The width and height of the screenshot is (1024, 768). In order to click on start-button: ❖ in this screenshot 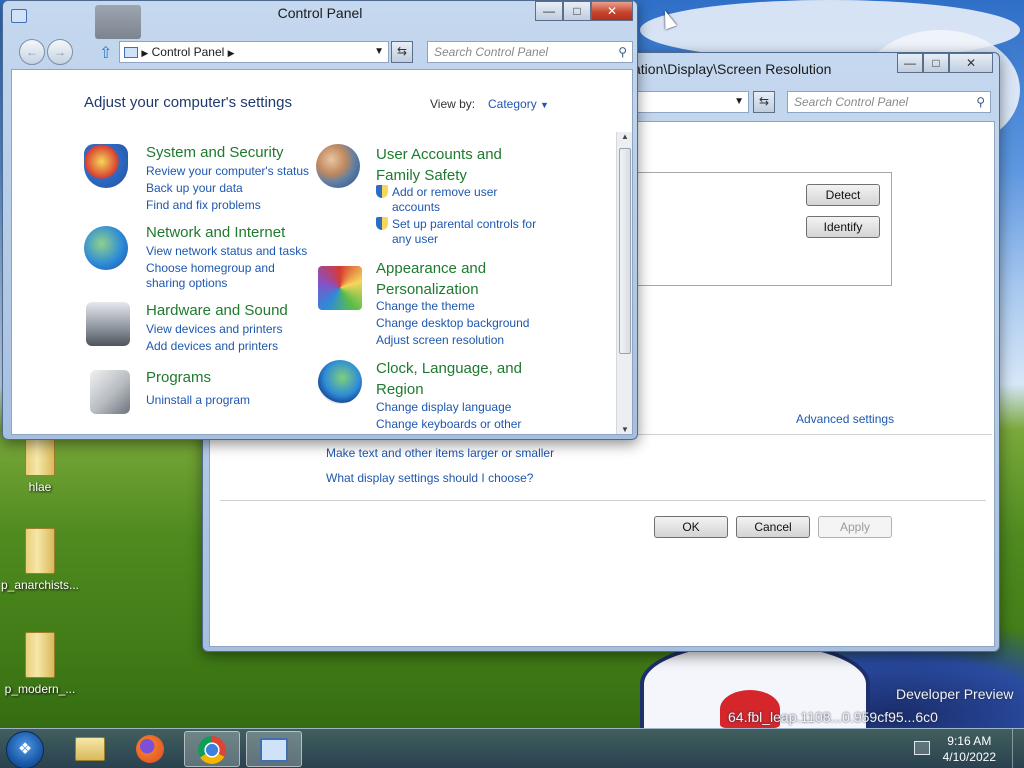, I will do `click(25, 749)`.